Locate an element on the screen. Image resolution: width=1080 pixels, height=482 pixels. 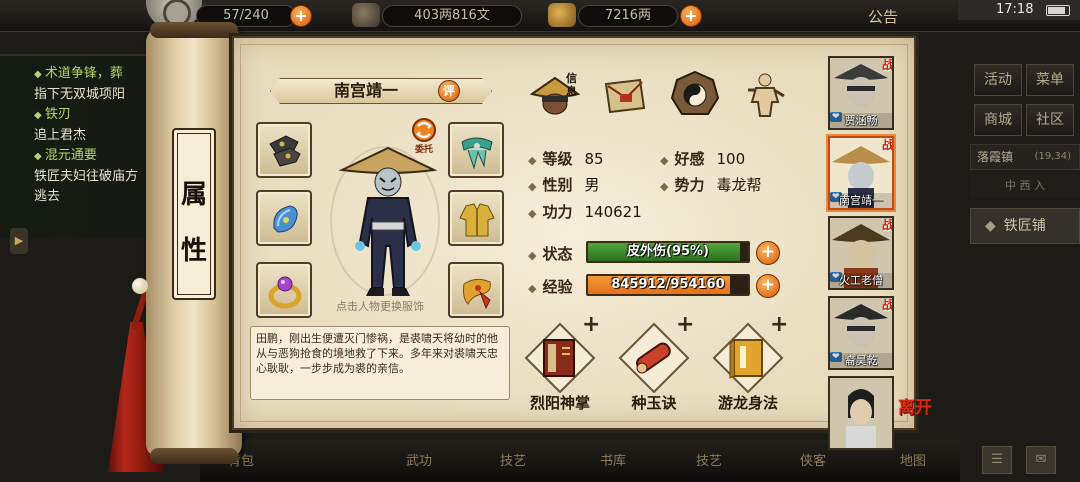
add-skill-3-button: + is located at coordinates (779, 324).